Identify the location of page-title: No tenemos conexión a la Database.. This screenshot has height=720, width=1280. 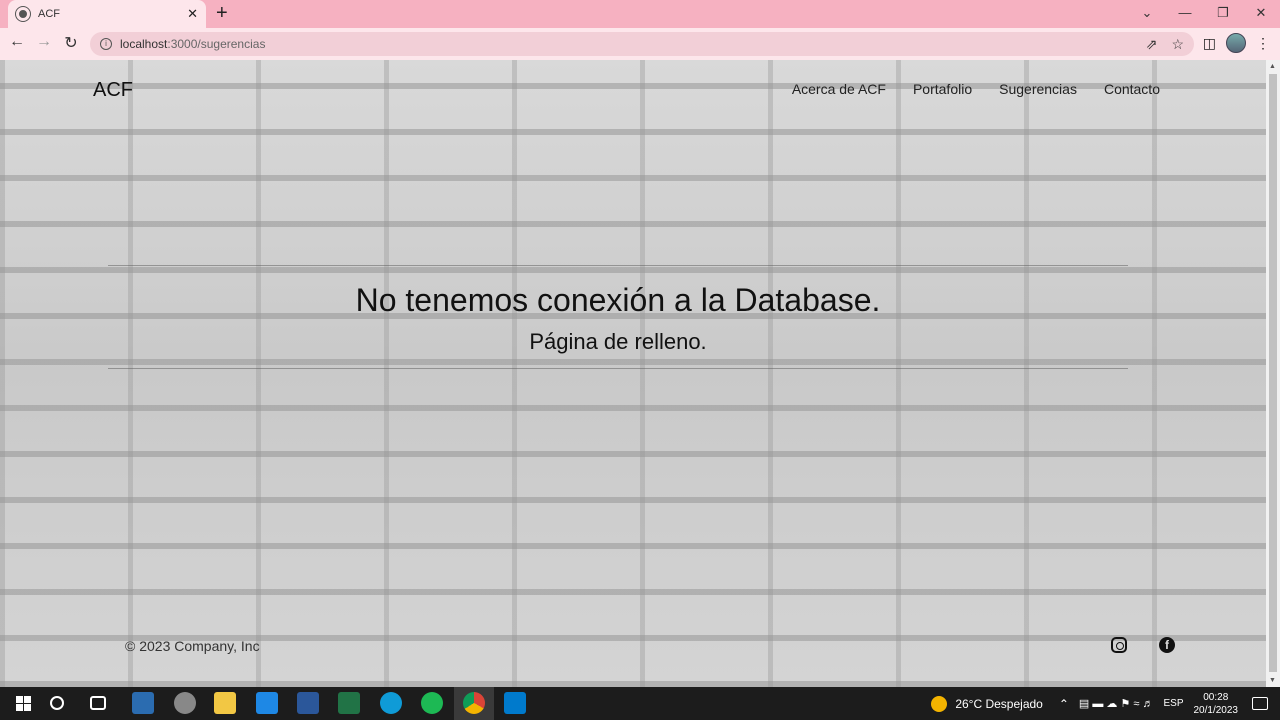
(618, 300).